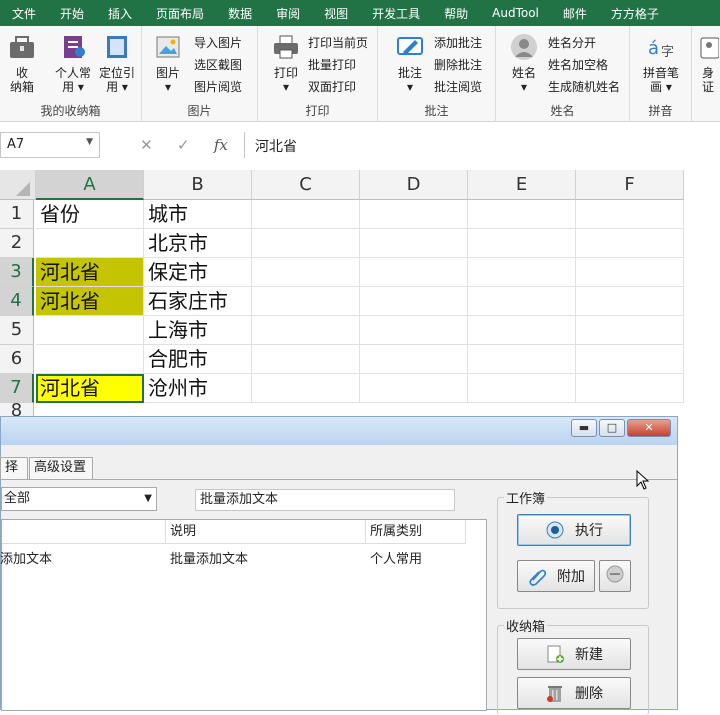 The width and height of the screenshot is (720, 715). Describe the element at coordinates (325, 500) in the screenshot. I see `search-input: 批量添加文本` at that location.